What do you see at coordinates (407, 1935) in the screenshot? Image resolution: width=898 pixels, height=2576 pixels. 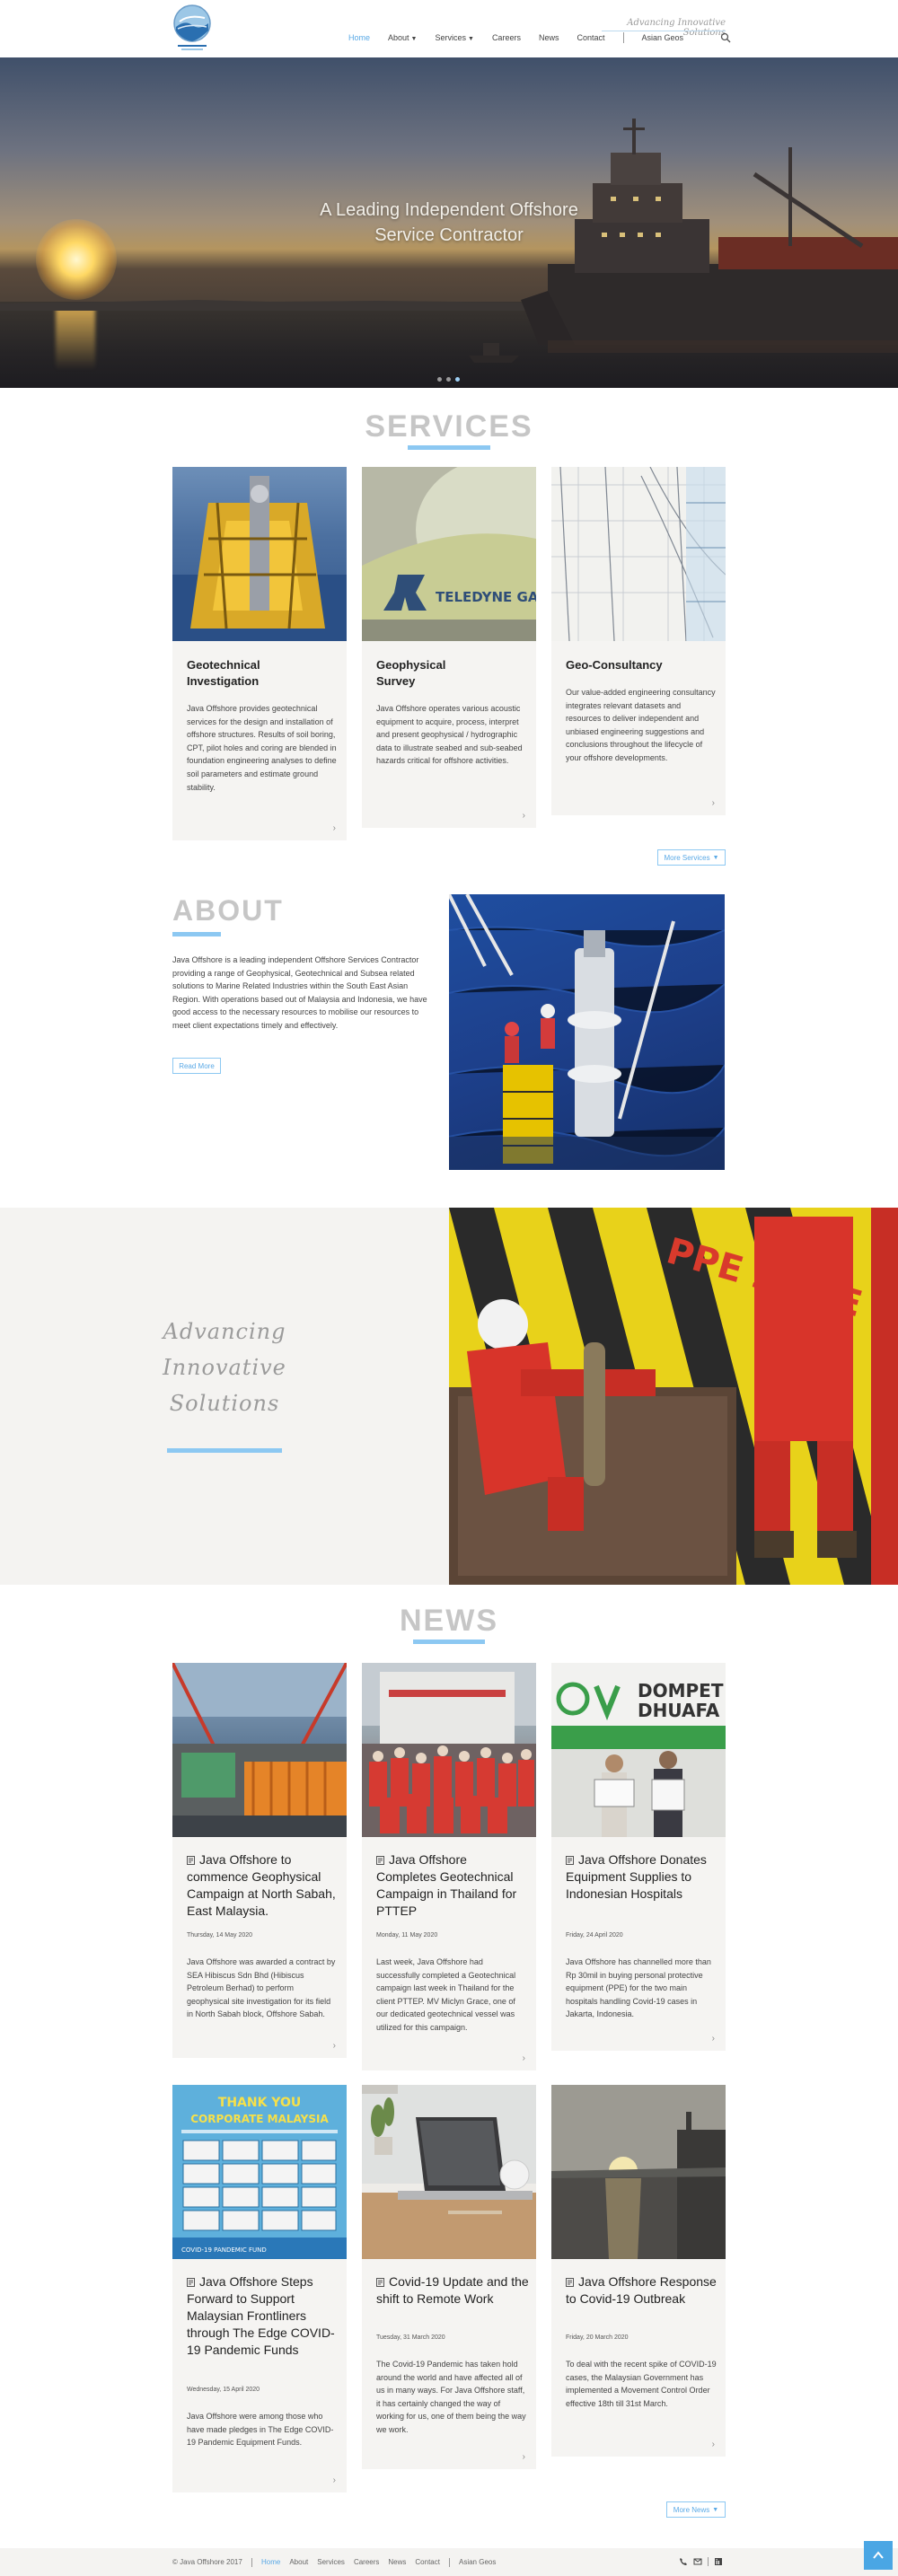 I see `news-card-date: Monday, 11 May 2020` at bounding box center [407, 1935].